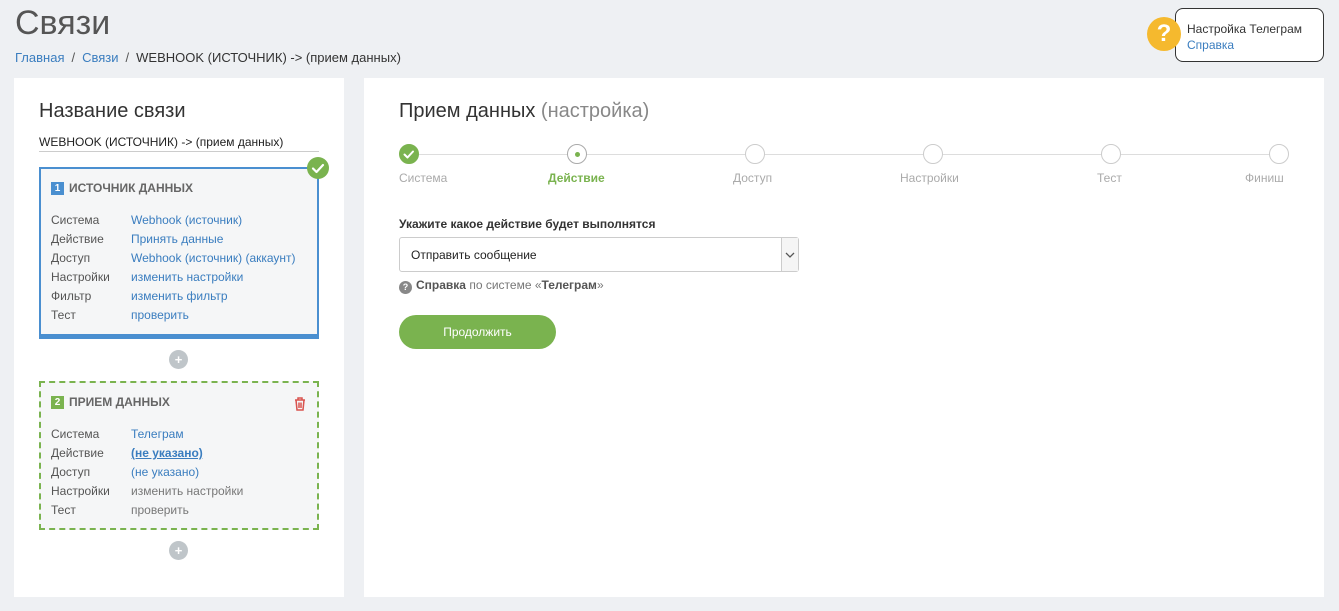  What do you see at coordinates (1264, 178) in the screenshot?
I see `step-label-finish: Финиш` at bounding box center [1264, 178].